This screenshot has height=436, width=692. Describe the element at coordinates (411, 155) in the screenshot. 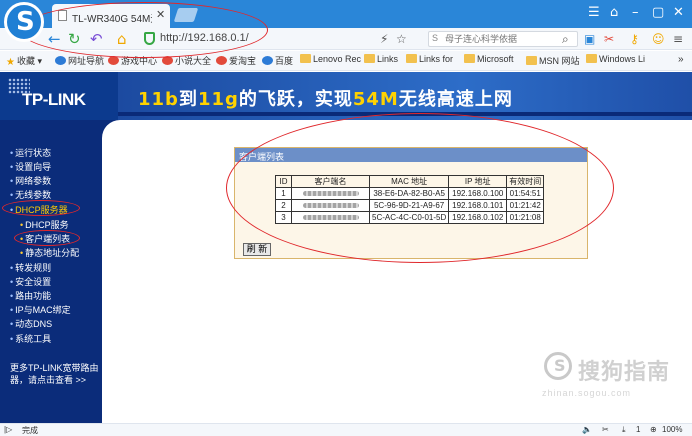

I see `panel-title: 客户端列表` at that location.